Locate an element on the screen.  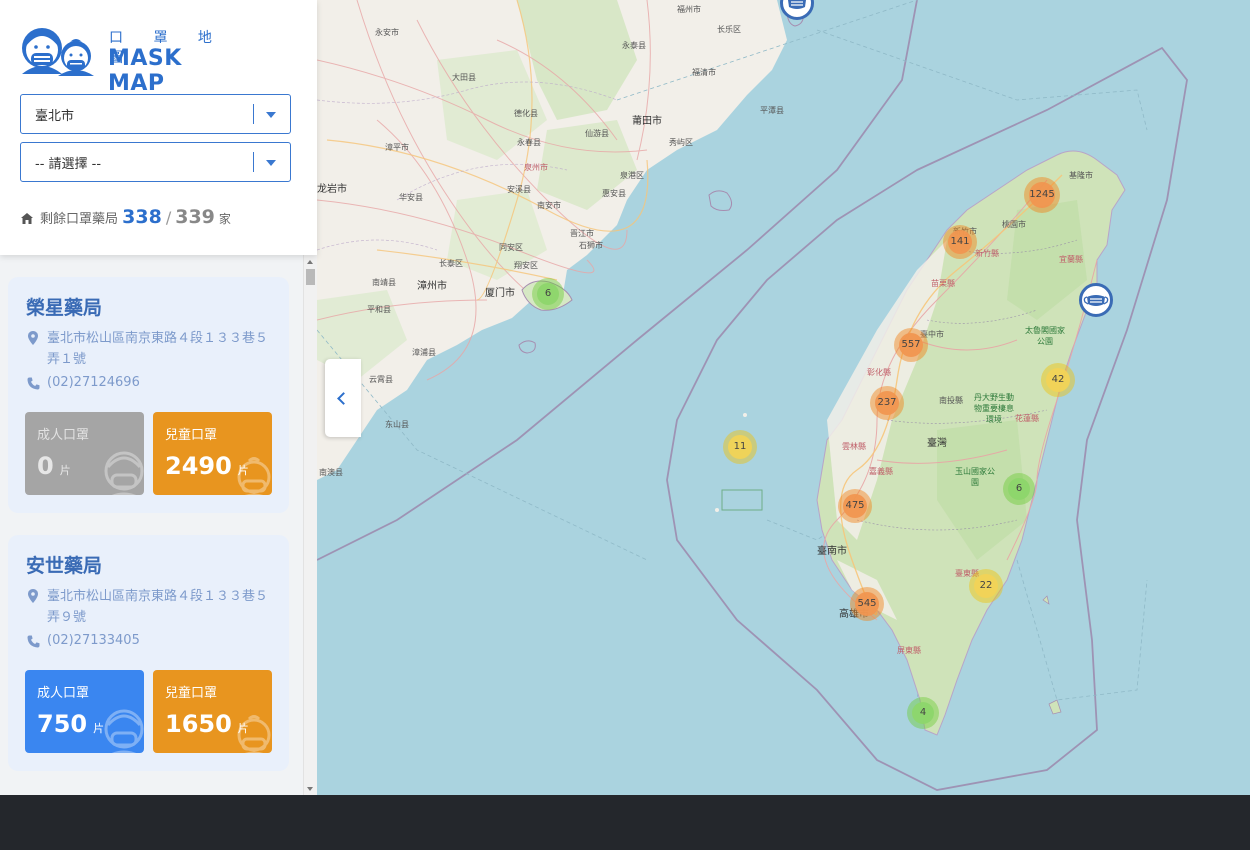
map-label: 南靖县 is located at coordinates (384, 282).